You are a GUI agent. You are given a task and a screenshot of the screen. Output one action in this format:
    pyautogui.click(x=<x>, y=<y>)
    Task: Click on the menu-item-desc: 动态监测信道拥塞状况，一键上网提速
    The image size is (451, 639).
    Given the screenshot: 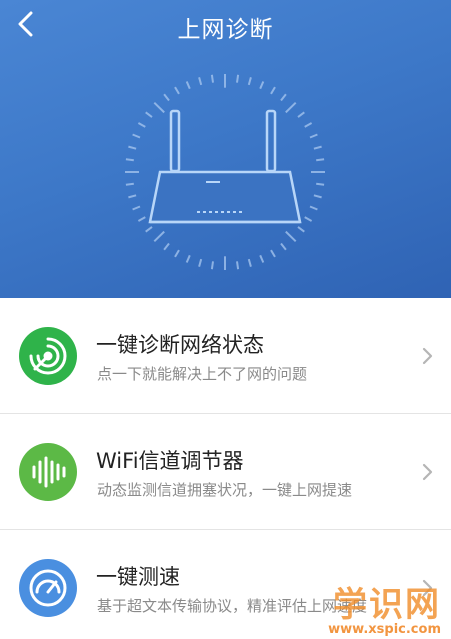 What is the action you would take?
    pyautogui.click(x=225, y=490)
    